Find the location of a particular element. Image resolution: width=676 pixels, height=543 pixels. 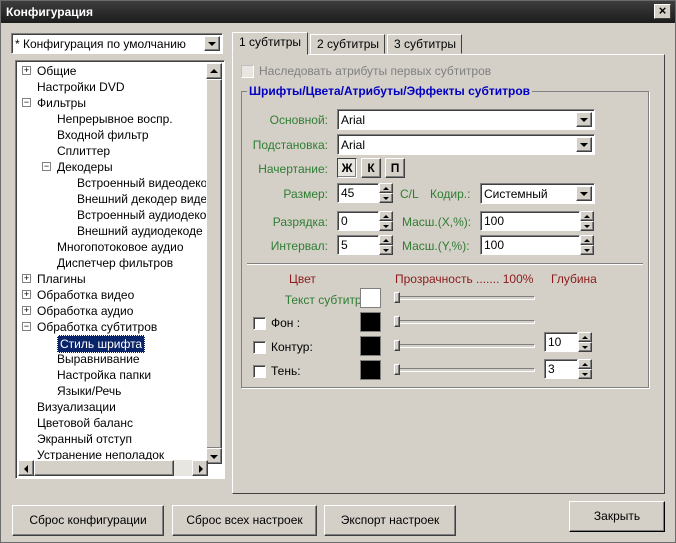

tree-item-label: Настройки DVD is located at coordinates (81, 87).